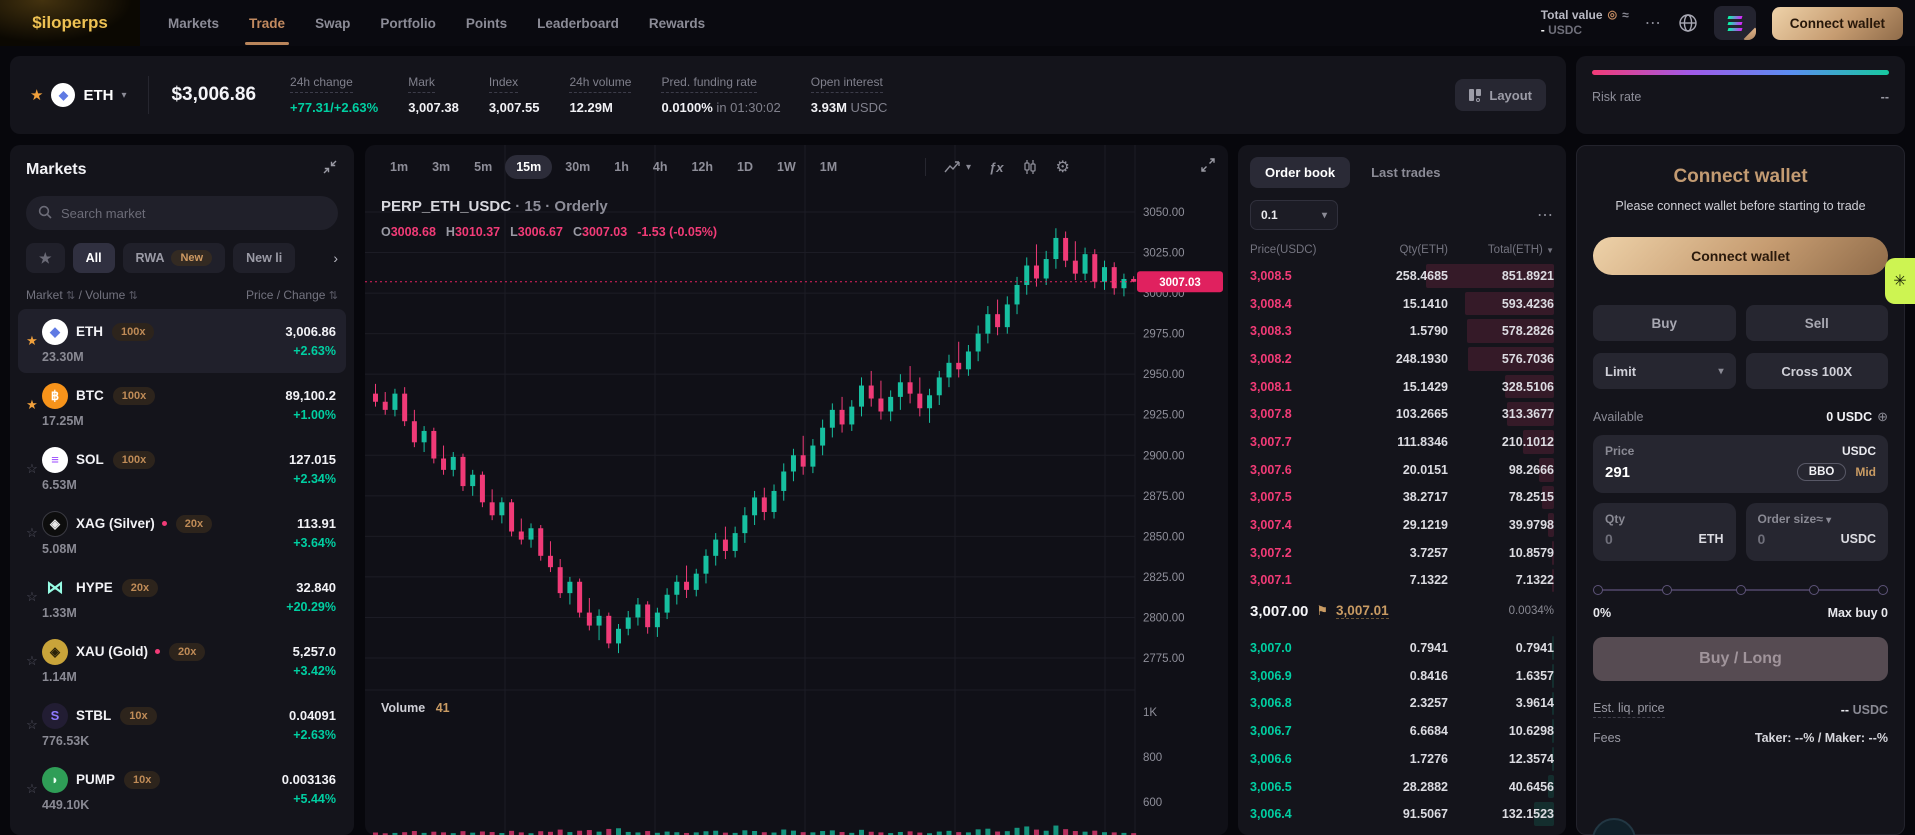 The image size is (1915, 835). What do you see at coordinates (182, 341) in the screenshot?
I see `market-row-eth: ★ ◆ ETH 100x 23.30M 3,006.86 +2.63%` at bounding box center [182, 341].